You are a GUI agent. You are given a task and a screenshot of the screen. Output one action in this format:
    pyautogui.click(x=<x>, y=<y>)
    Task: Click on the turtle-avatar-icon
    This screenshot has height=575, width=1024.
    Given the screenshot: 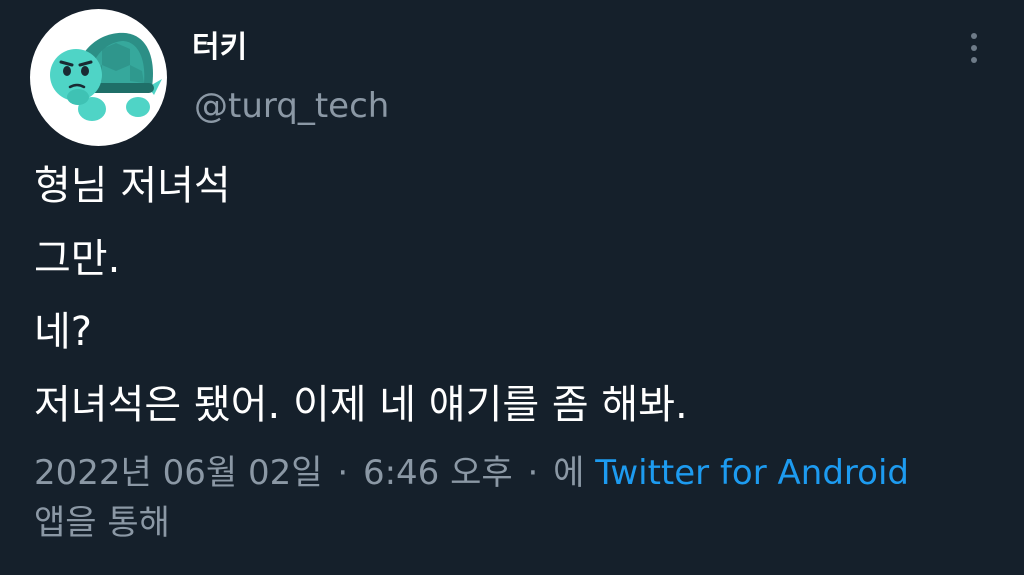 What is the action you would take?
    pyautogui.click(x=106, y=76)
    